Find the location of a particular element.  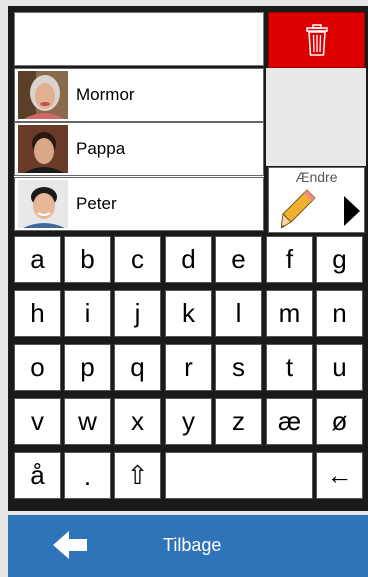

key-oe: ø is located at coordinates (339, 421).